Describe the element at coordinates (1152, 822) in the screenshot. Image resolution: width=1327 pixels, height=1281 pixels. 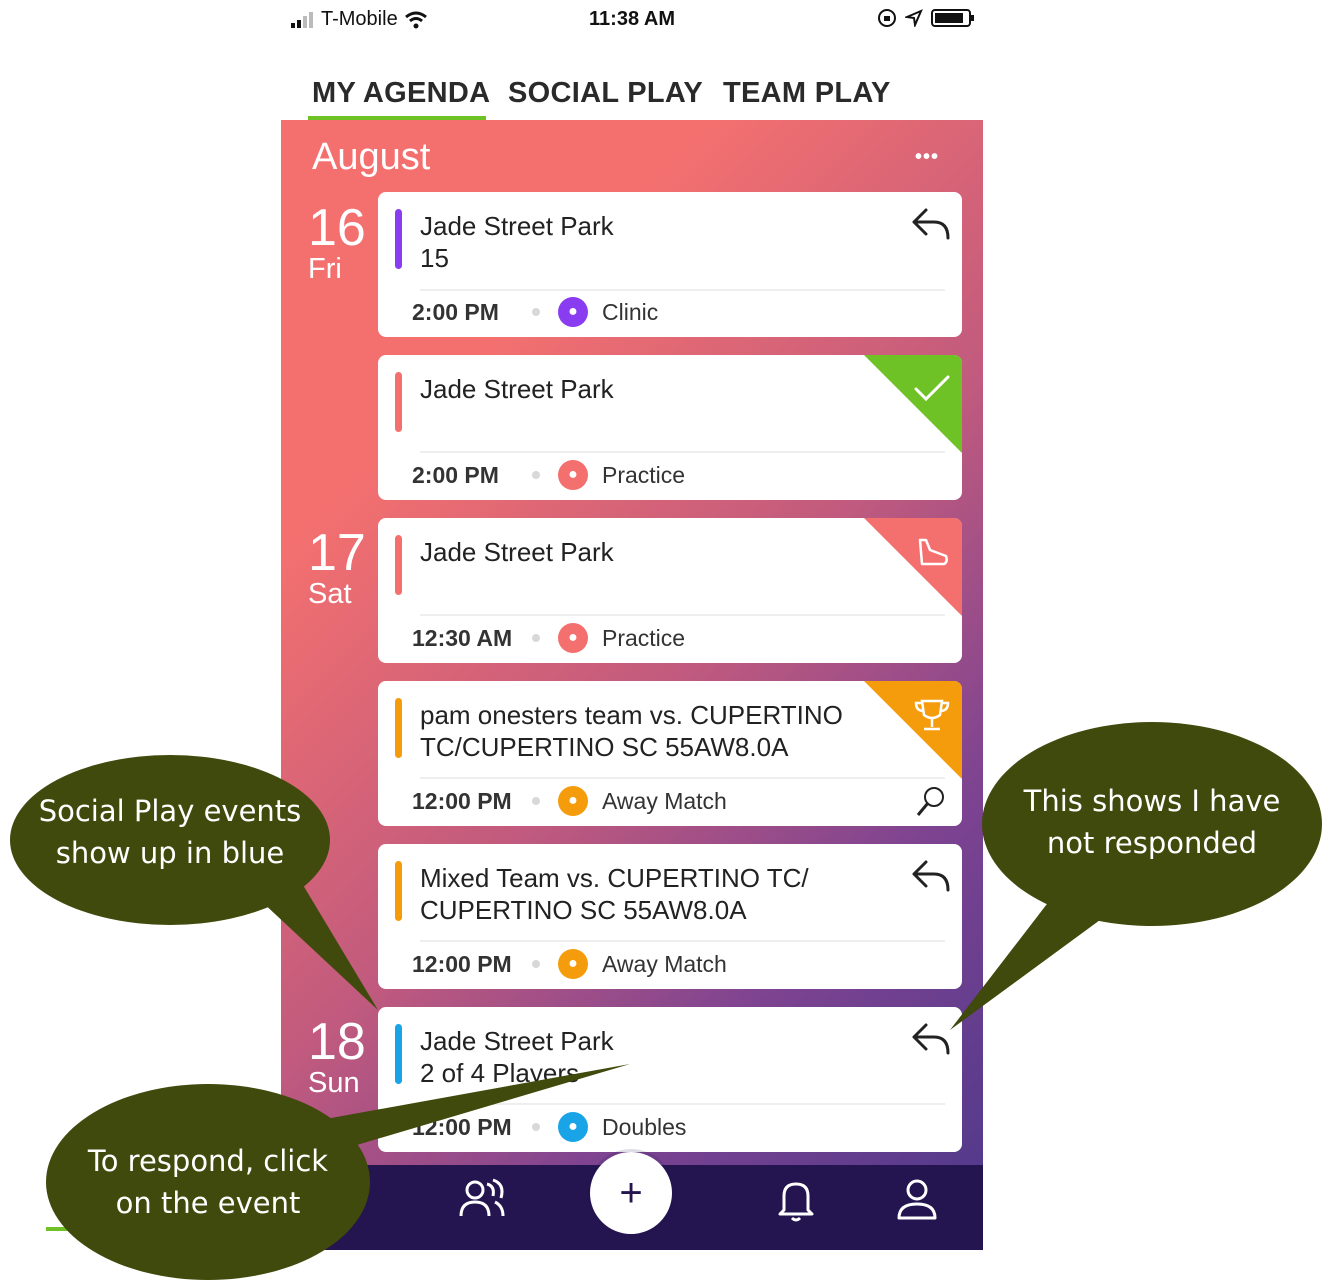
I see `callout-not-responded: This shows I have not responded` at that location.